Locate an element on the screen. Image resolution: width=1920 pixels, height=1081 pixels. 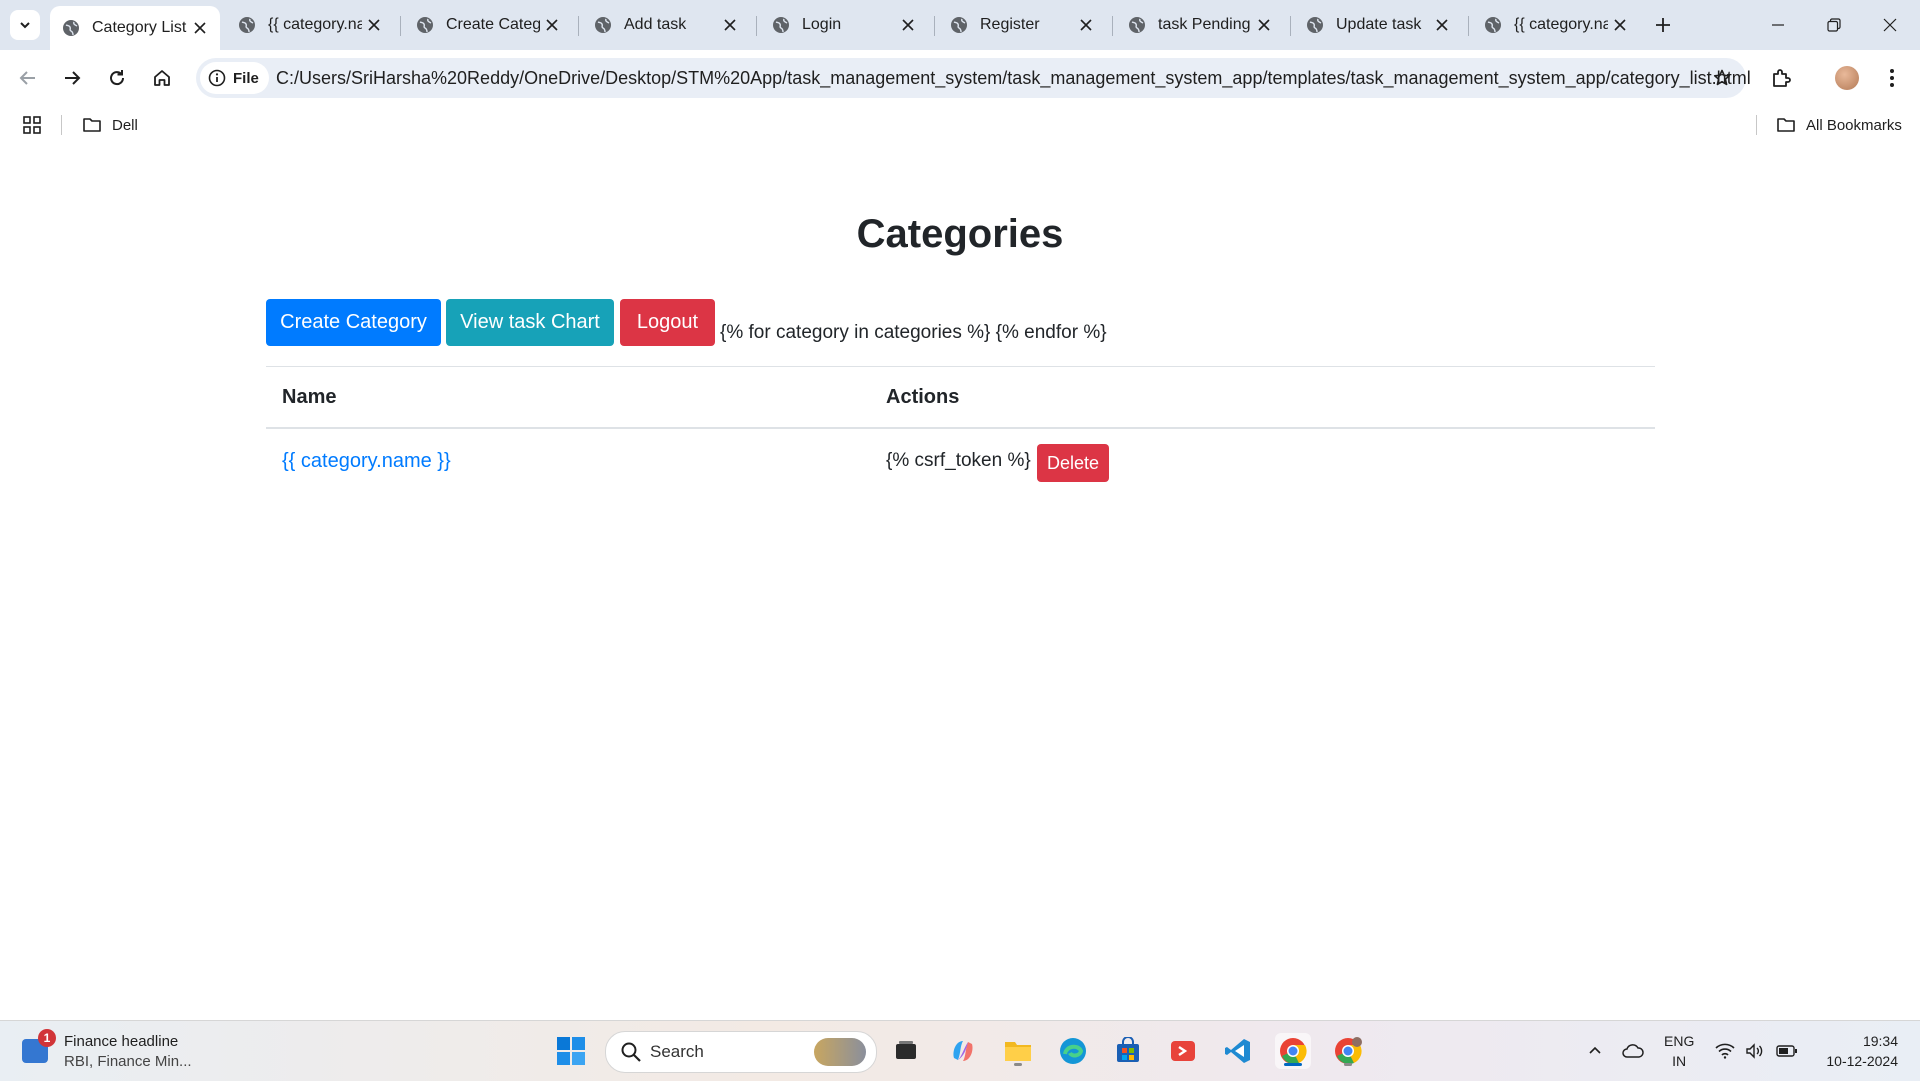
reload-button is located at coordinates (117, 78).